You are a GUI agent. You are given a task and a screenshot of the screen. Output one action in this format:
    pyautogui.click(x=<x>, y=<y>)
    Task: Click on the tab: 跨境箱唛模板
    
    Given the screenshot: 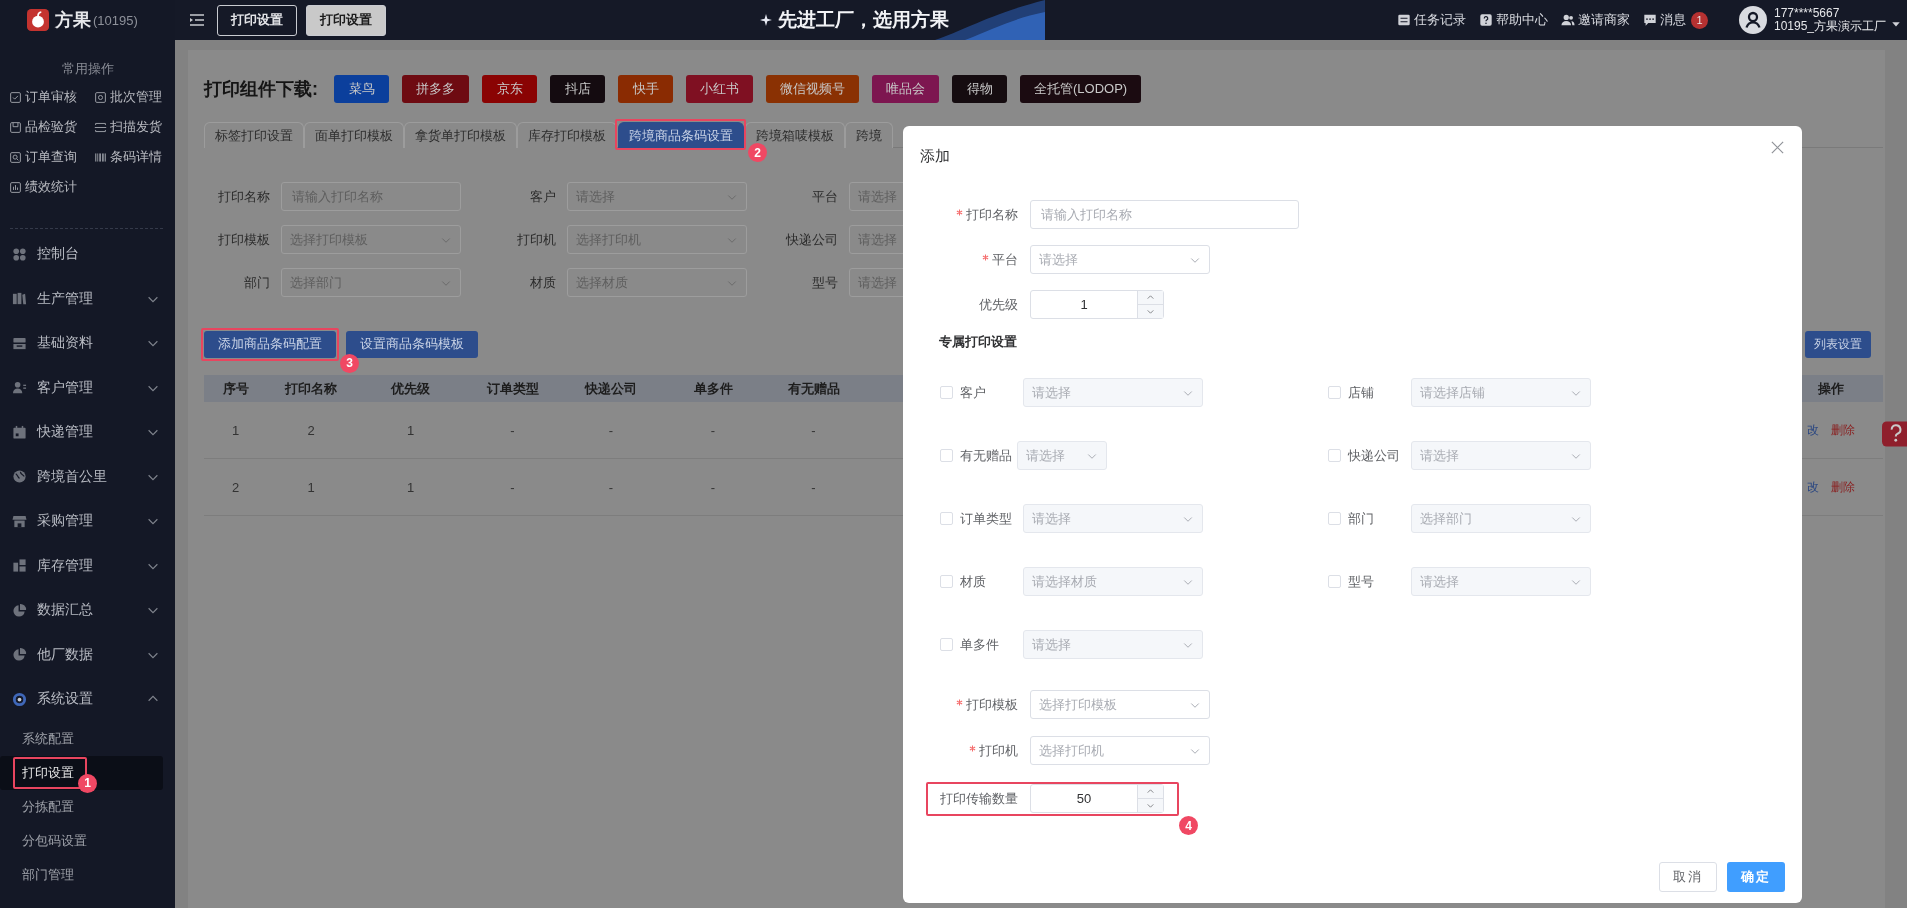 What is the action you would take?
    pyautogui.click(x=795, y=135)
    